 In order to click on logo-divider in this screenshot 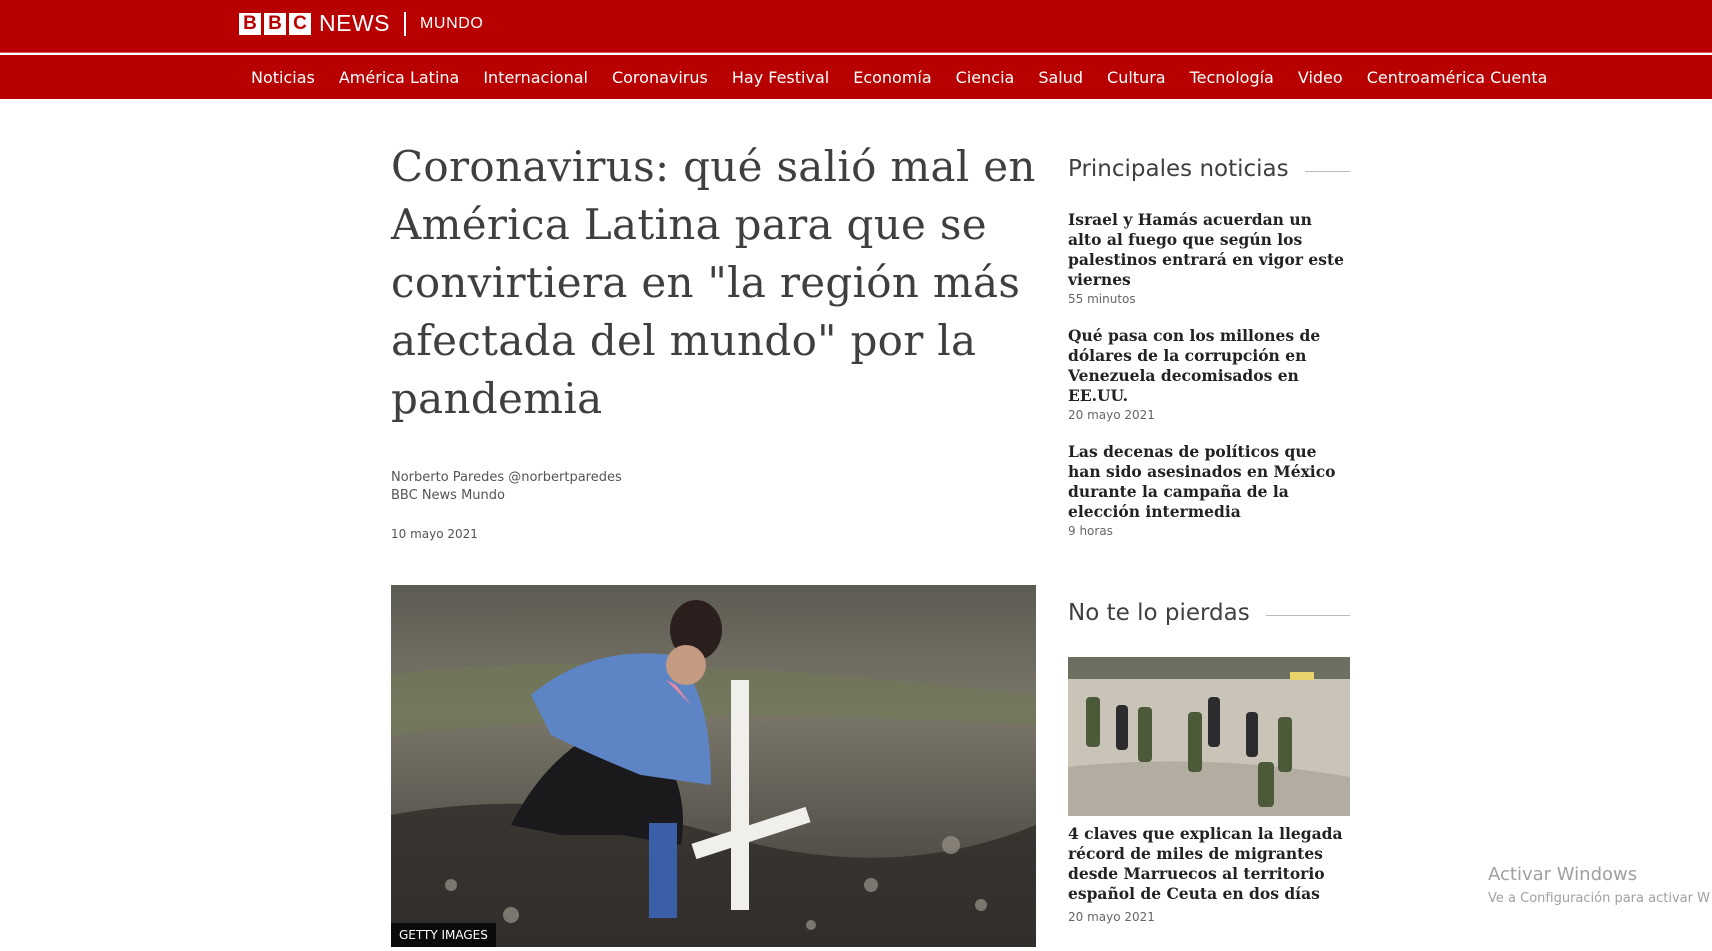, I will do `click(405, 23)`.